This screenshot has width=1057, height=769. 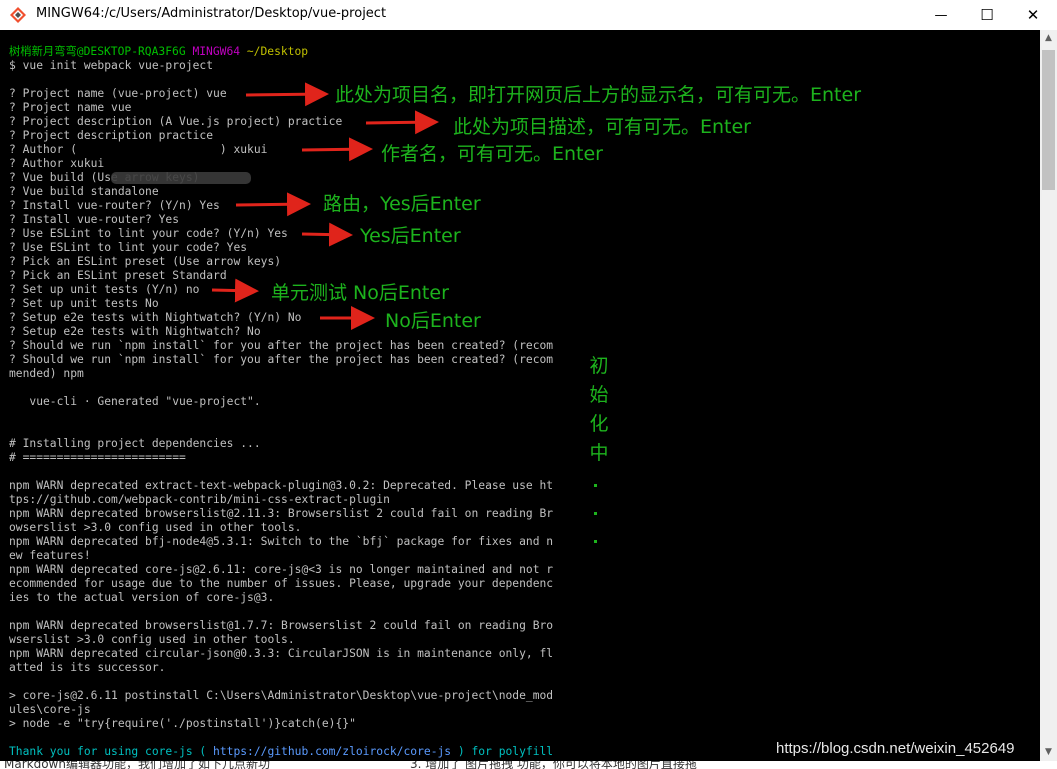 I want to click on terminal-line: ? Pick an ESLint preset (Use arrow keys), so click(x=145, y=261).